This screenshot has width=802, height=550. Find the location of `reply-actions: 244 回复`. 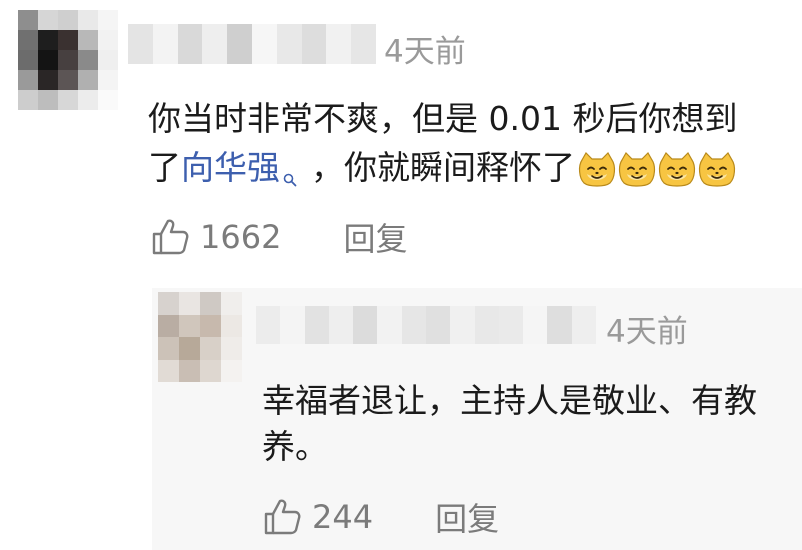

reply-actions: 244 回复 is located at coordinates (380, 517).